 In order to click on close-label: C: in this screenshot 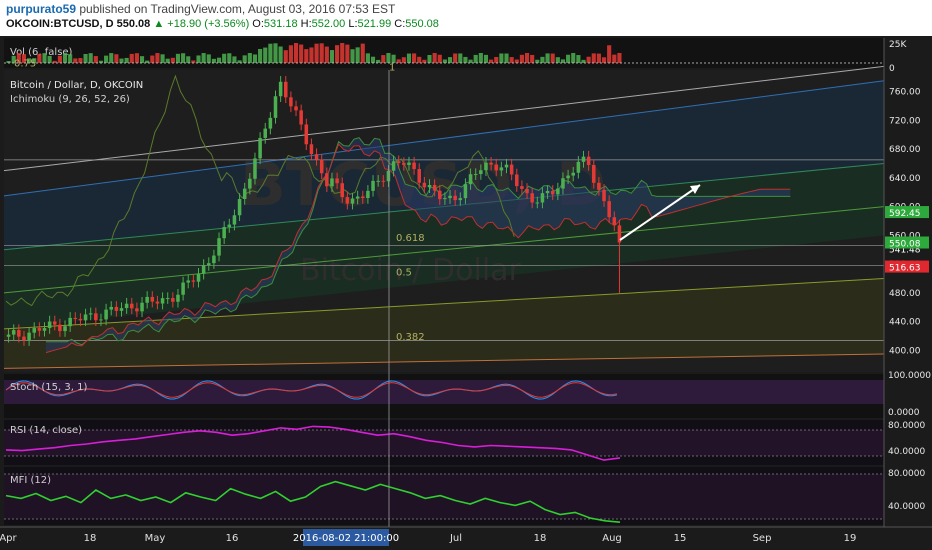, I will do `click(400, 24)`.